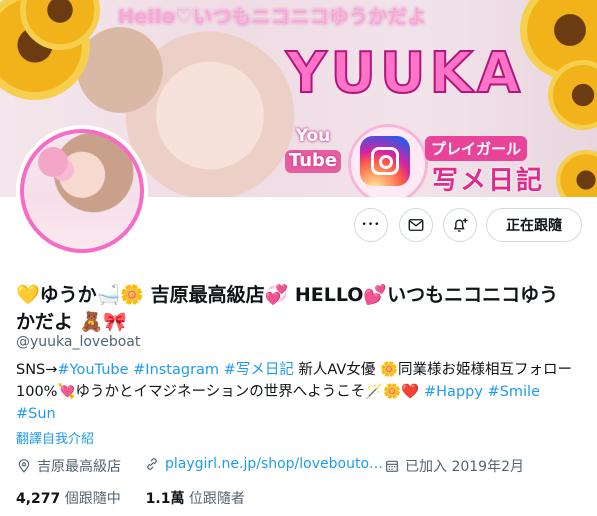  I want to click on banner-name-logo: YUUKA, so click(405, 73).